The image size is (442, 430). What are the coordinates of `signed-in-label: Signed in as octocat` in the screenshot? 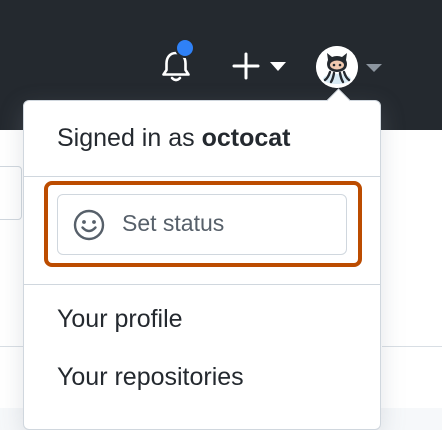 It's located at (173, 138).